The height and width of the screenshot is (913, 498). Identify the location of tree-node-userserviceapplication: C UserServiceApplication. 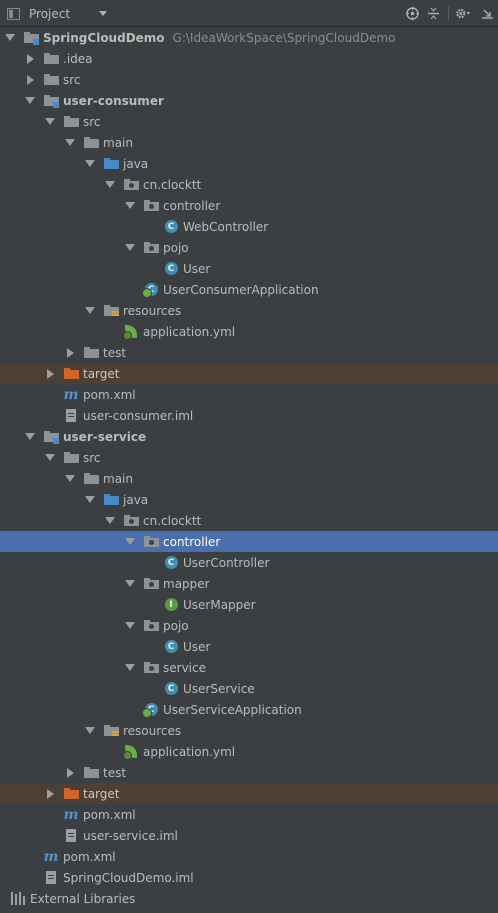
(249, 709).